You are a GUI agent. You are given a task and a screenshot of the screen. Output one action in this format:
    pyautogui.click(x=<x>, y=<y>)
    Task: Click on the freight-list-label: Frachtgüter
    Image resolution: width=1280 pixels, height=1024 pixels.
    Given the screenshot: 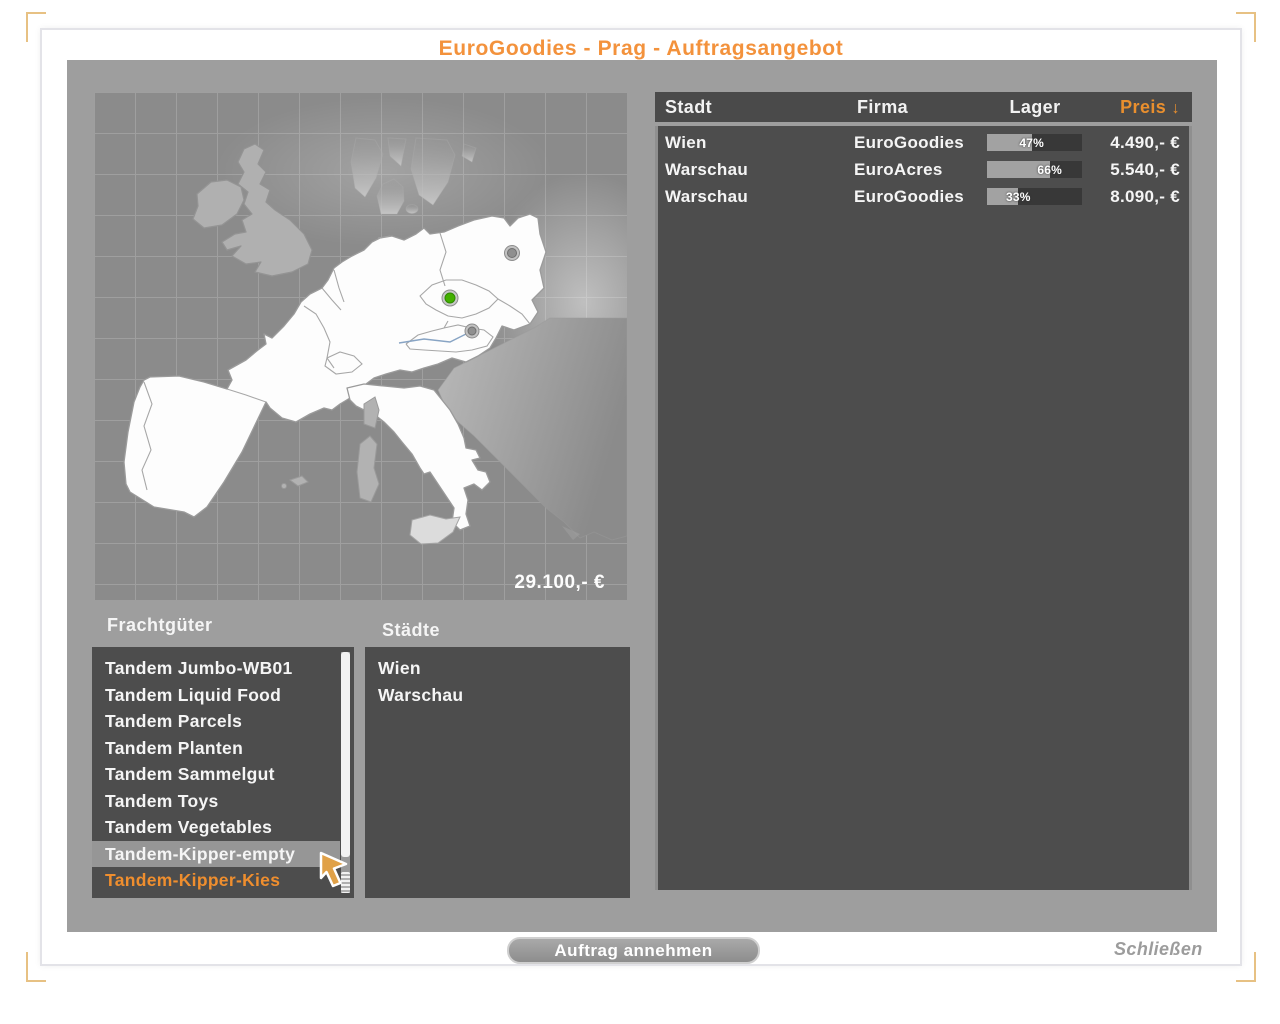 What is the action you would take?
    pyautogui.click(x=160, y=625)
    